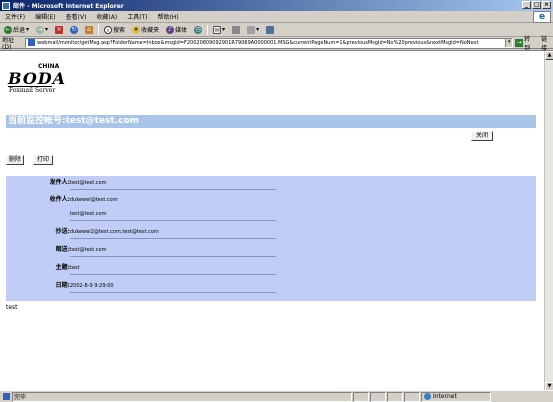  I want to click on search-button: ⌕ 搜索, so click(114, 29).